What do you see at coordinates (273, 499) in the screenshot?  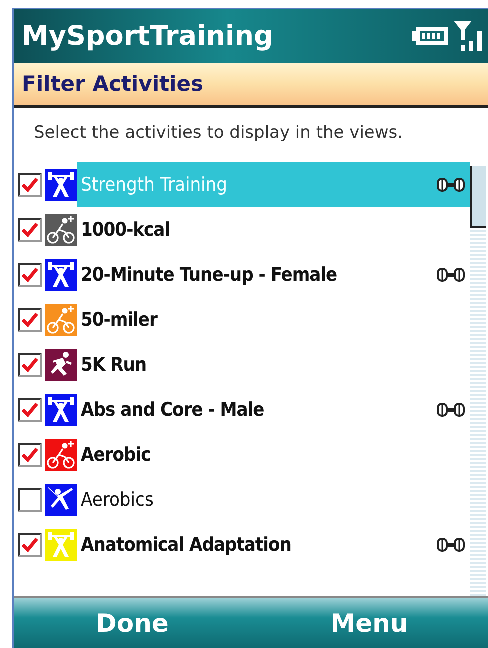 I see `activity-item: Aerobics` at bounding box center [273, 499].